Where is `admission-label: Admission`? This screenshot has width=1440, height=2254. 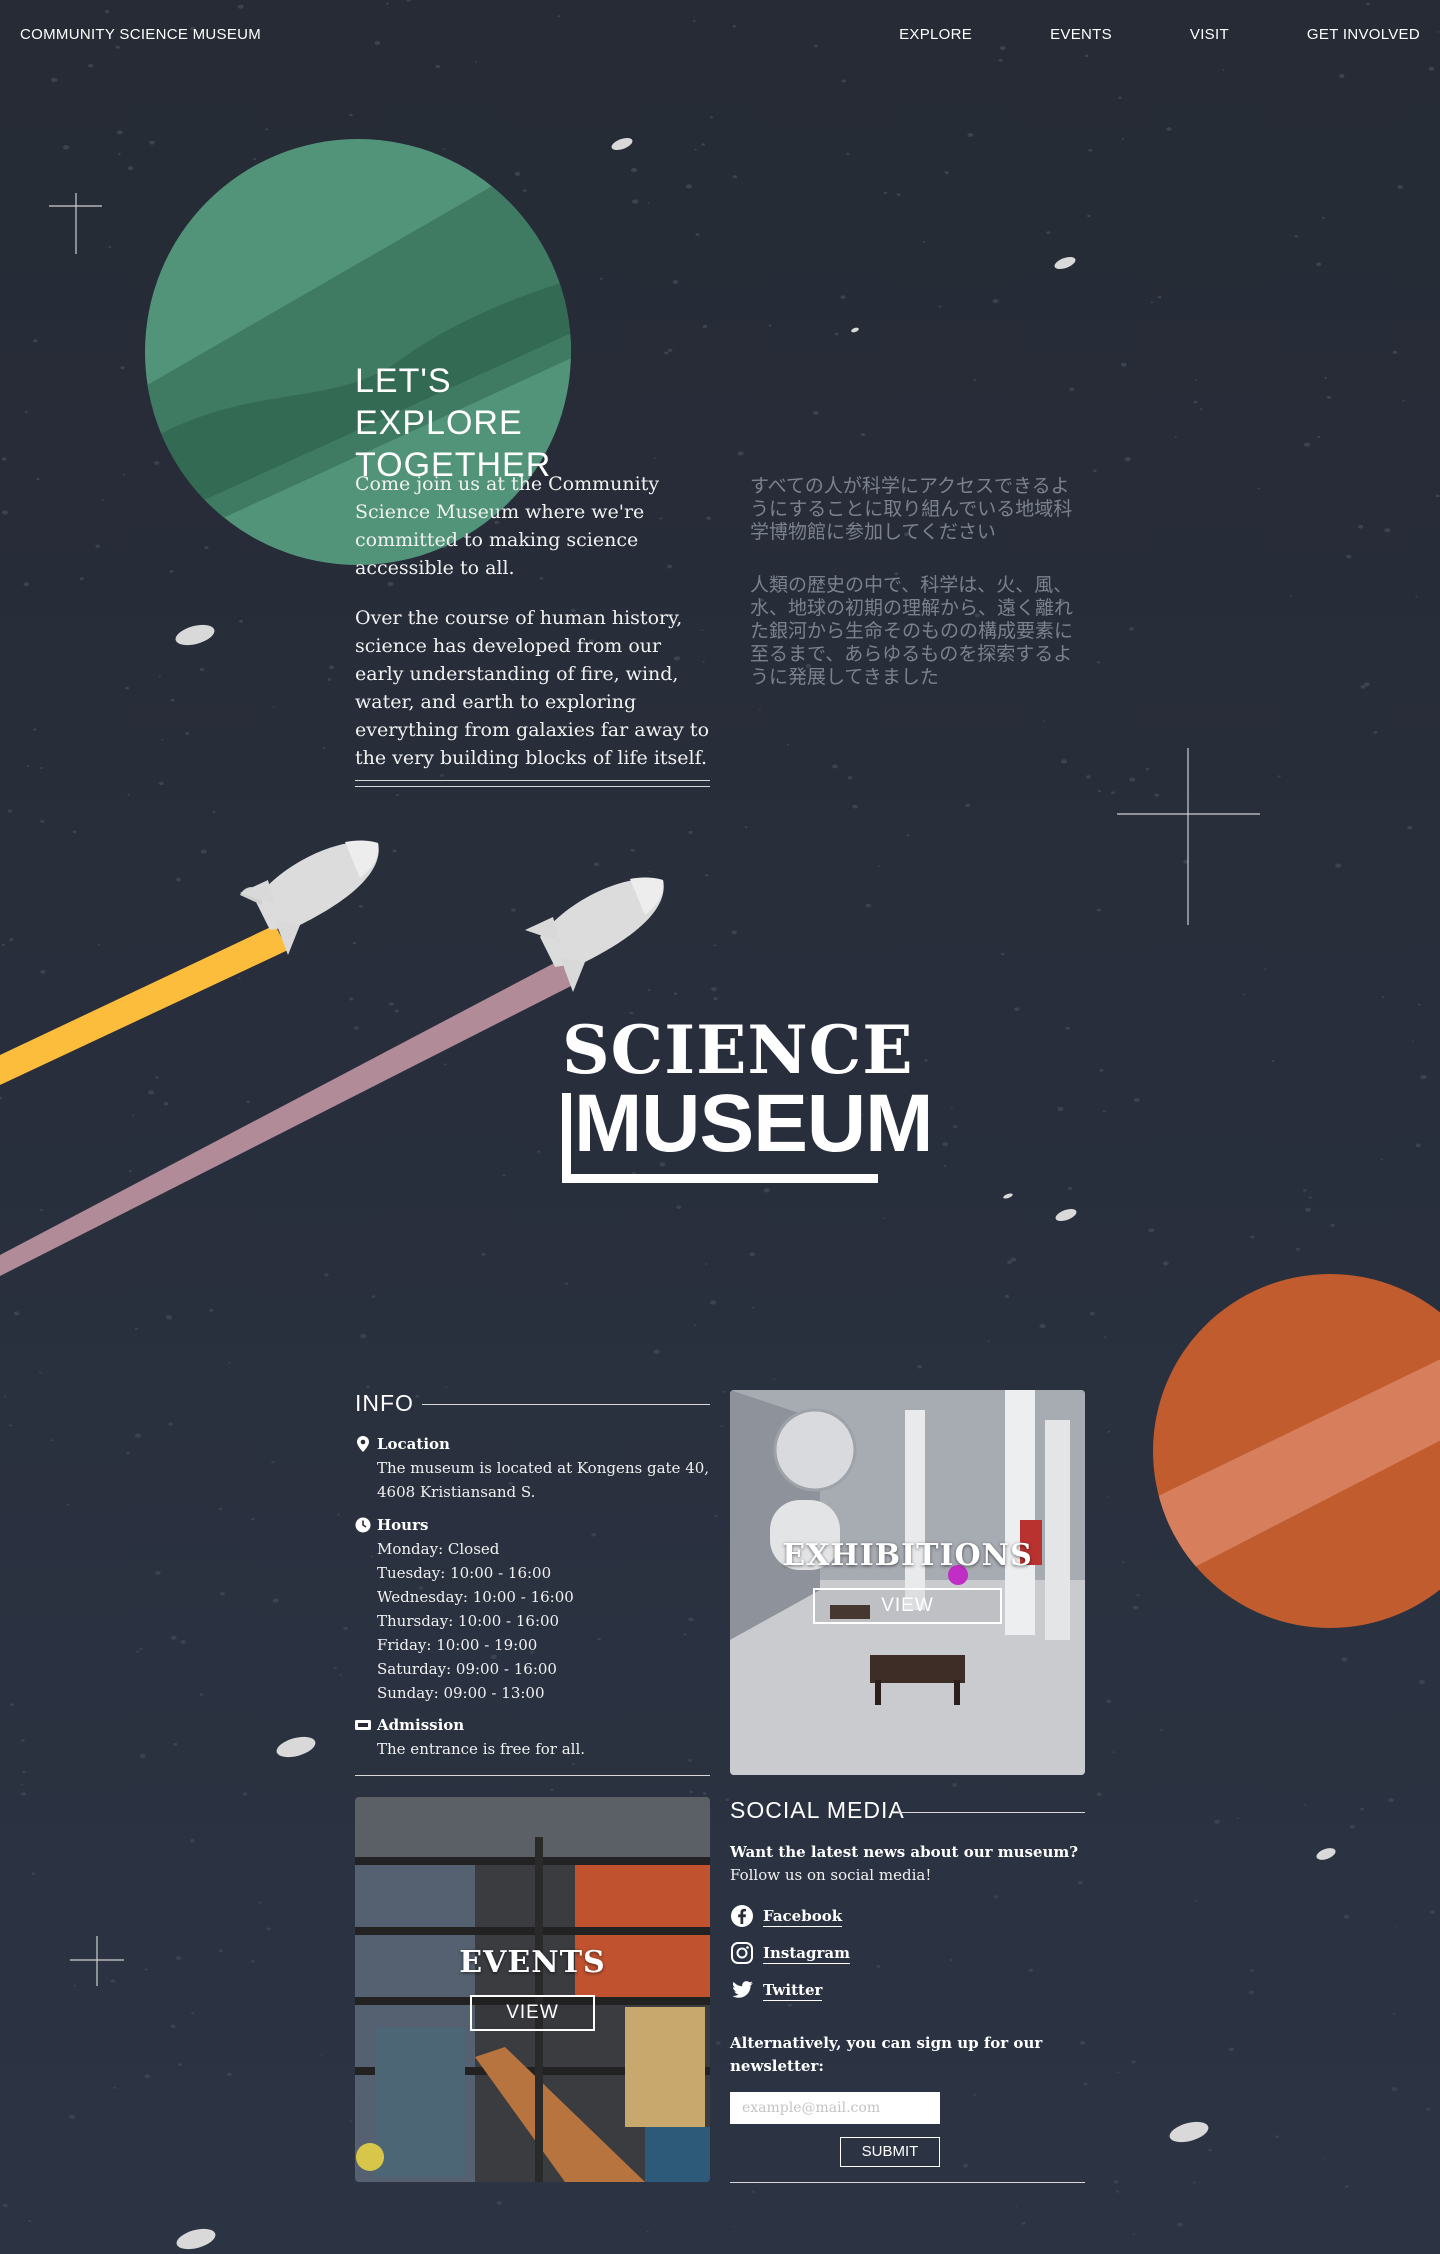 admission-label: Admission is located at coordinates (421, 1725).